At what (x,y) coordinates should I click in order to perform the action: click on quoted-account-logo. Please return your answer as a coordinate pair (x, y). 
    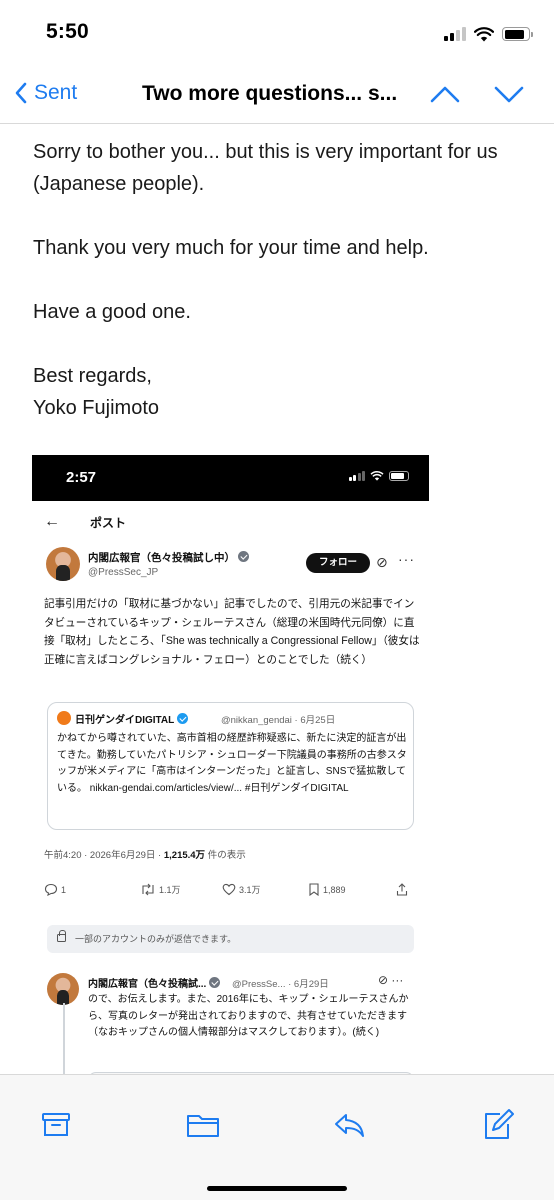
    Looking at the image, I should click on (64, 718).